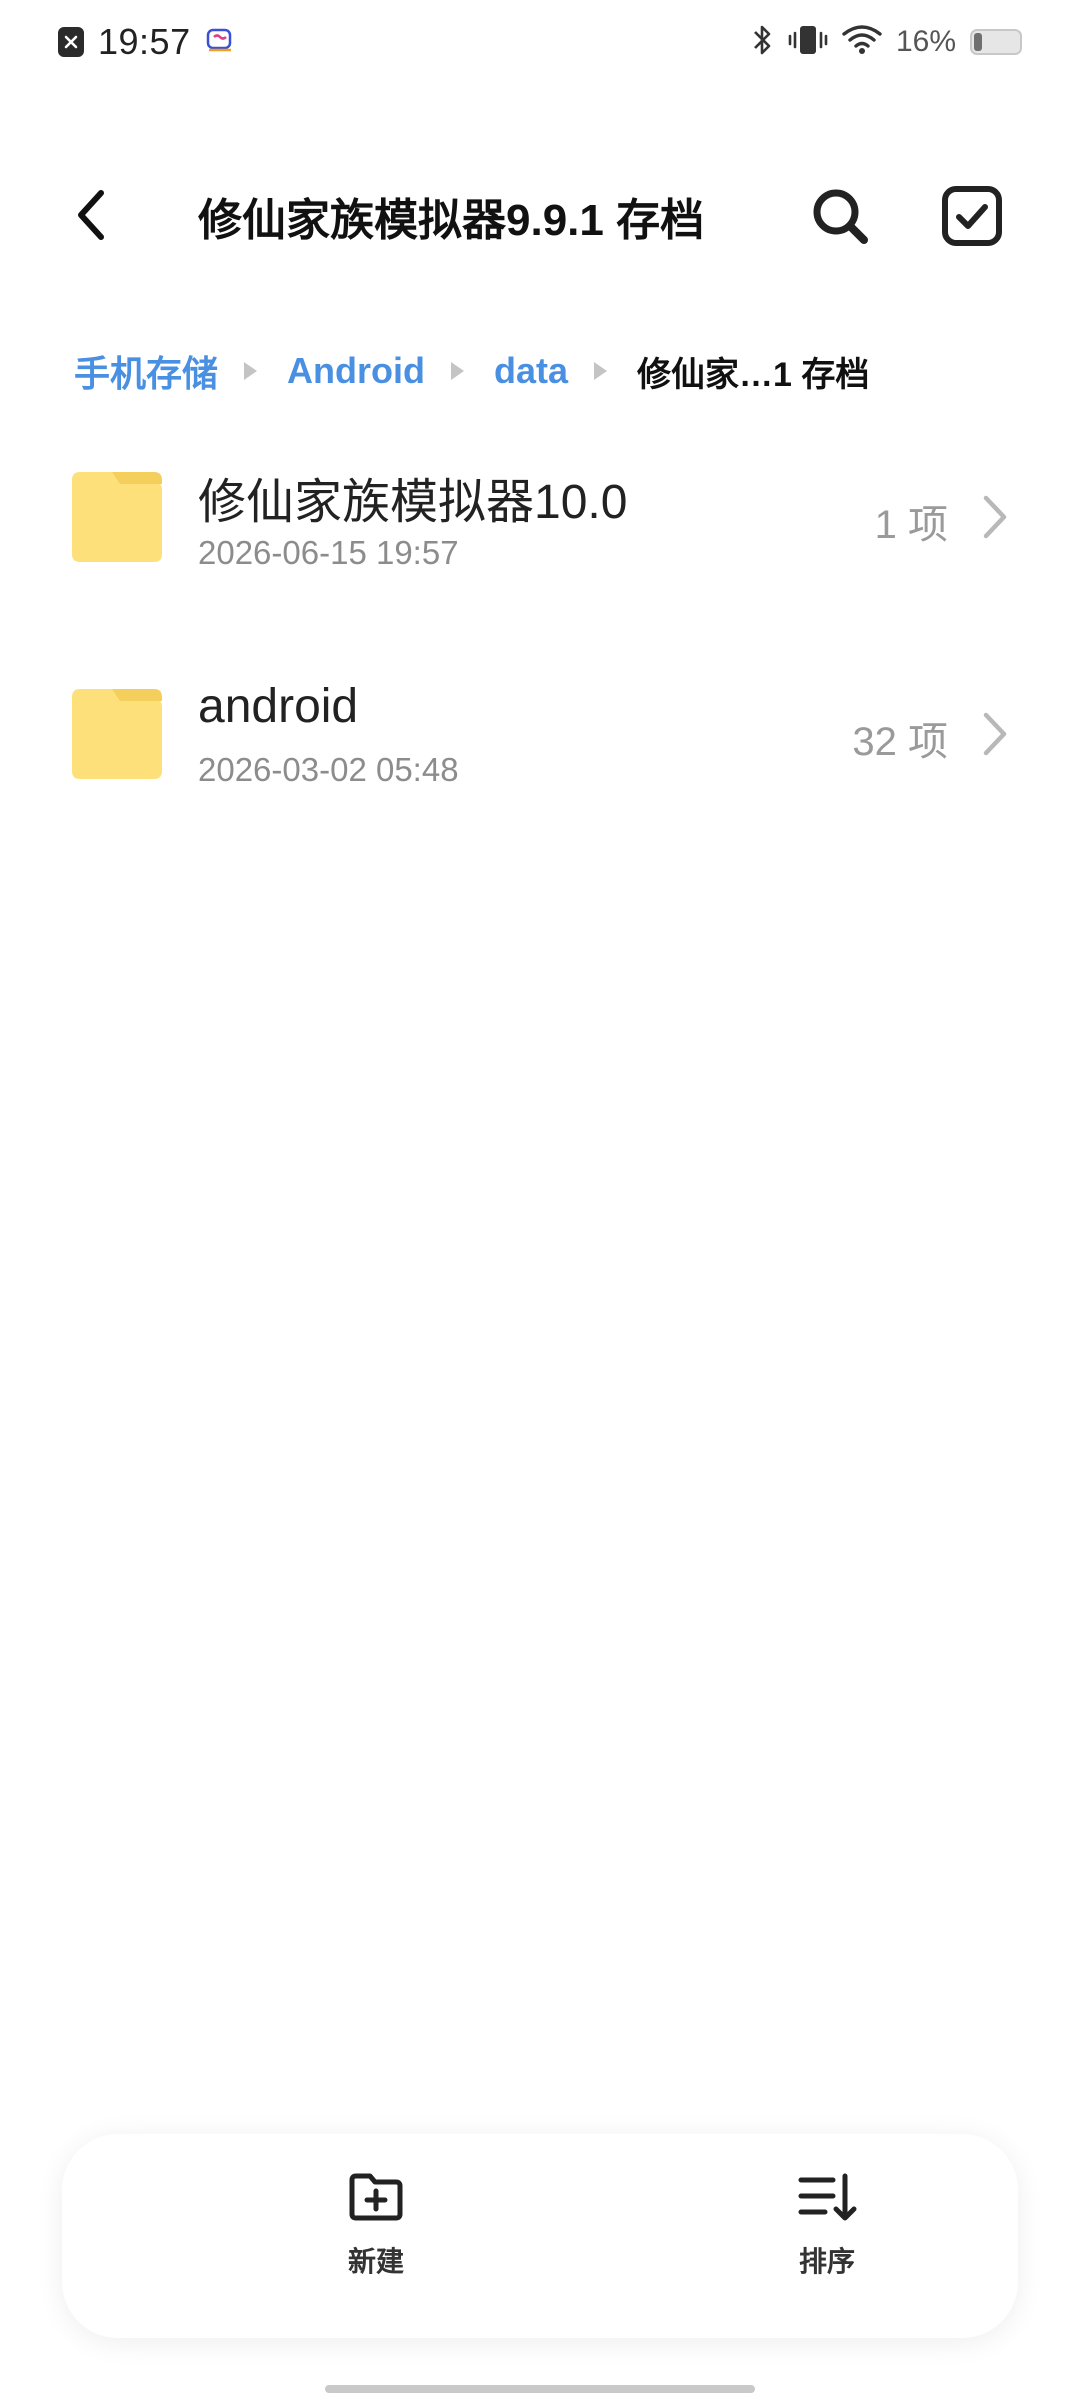  What do you see at coordinates (375, 2261) in the screenshot?
I see `new-button-label: 新建` at bounding box center [375, 2261].